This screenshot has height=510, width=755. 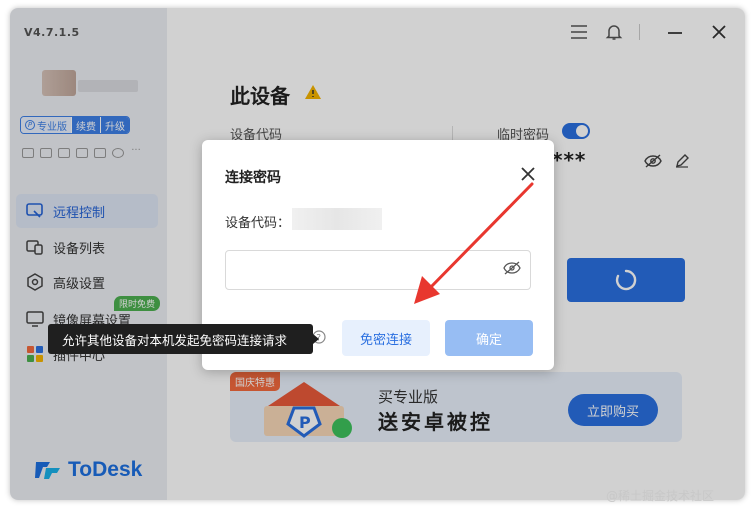 What do you see at coordinates (337, 219) in the screenshot?
I see `device-code-blurred` at bounding box center [337, 219].